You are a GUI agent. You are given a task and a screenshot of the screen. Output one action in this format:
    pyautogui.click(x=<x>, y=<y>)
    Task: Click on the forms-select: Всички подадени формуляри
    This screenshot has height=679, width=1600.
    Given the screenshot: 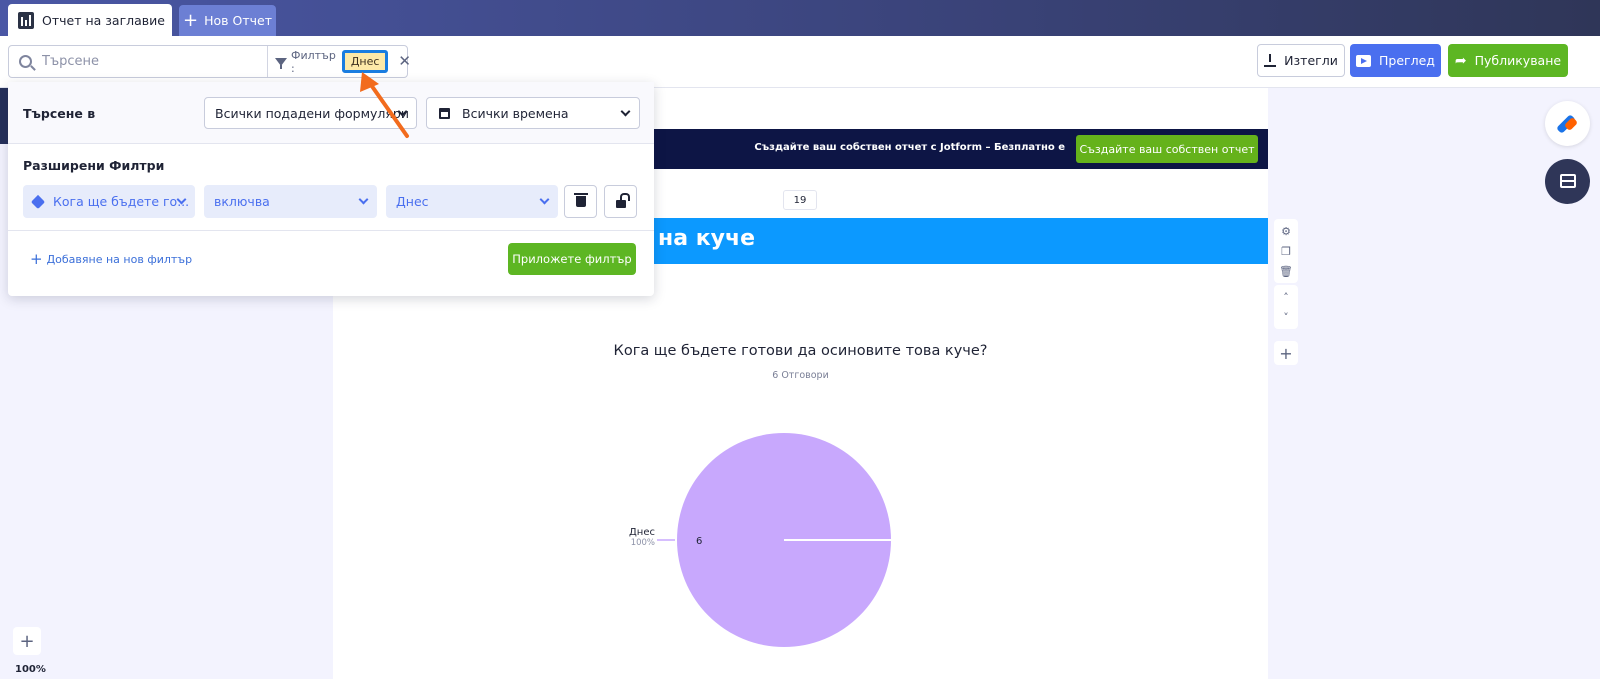 What is the action you would take?
    pyautogui.click(x=310, y=113)
    